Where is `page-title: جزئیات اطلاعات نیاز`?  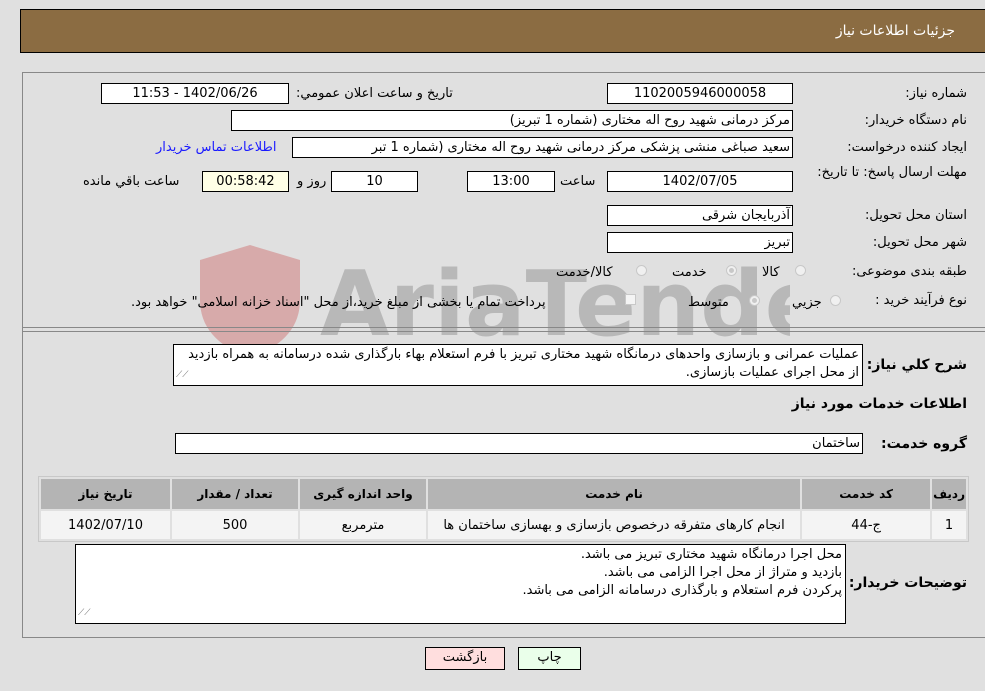
page-title: جزئیات اطلاعات نیاز is located at coordinates (895, 31).